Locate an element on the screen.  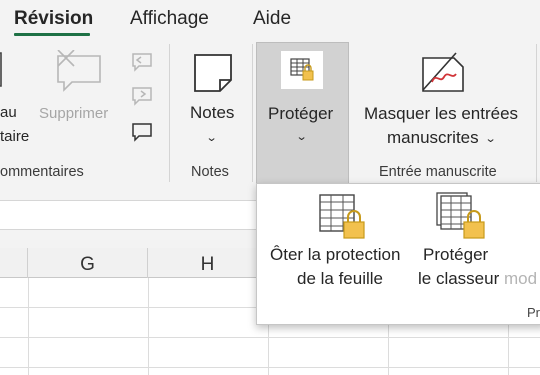
column-header-h: H is located at coordinates (208, 263).